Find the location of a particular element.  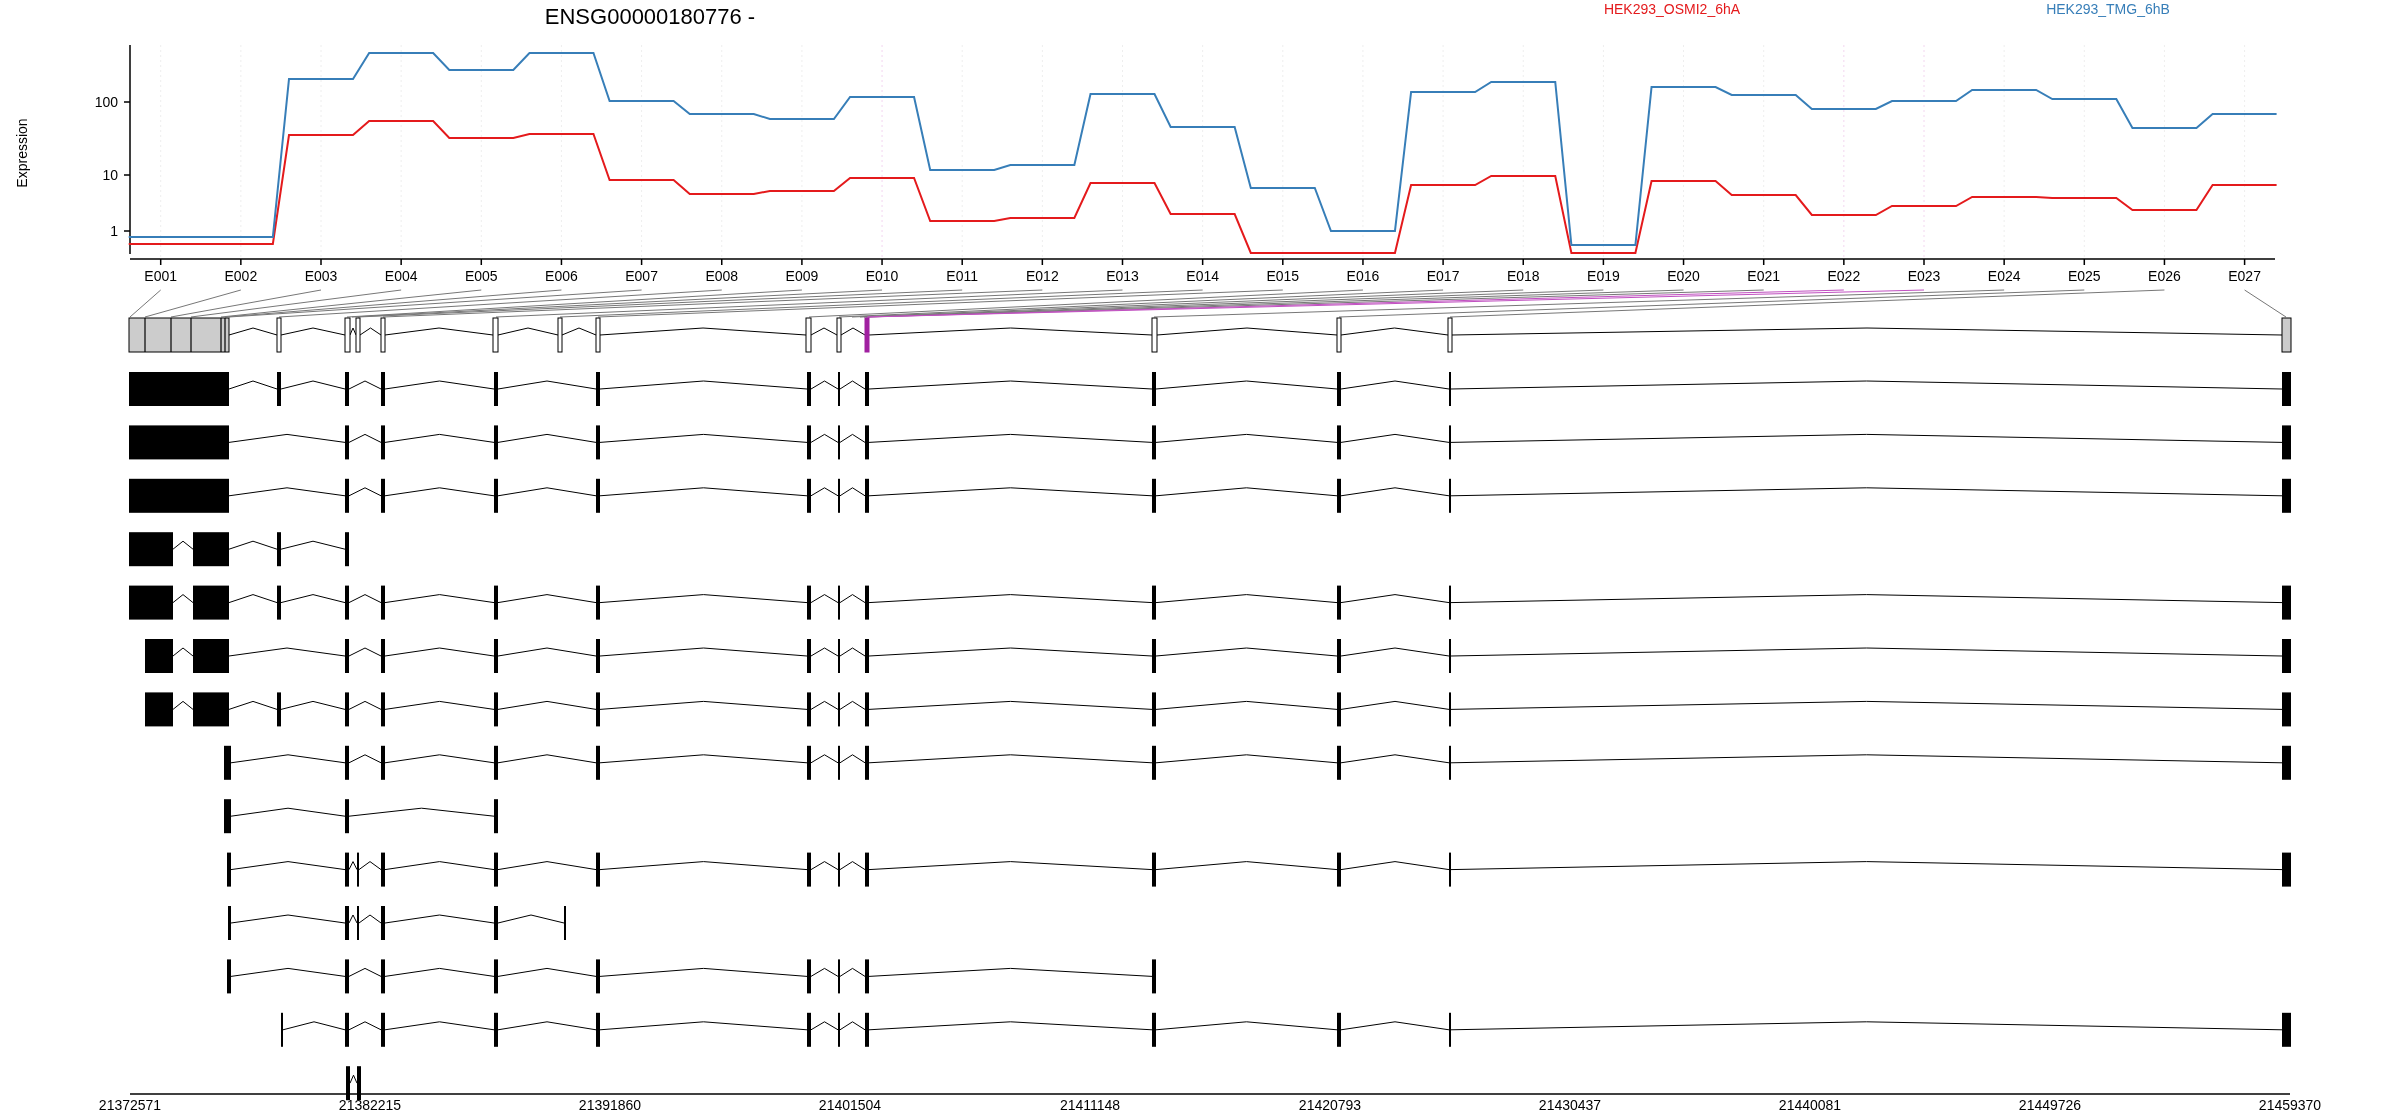

exon-label: E003 is located at coordinates (321, 276).